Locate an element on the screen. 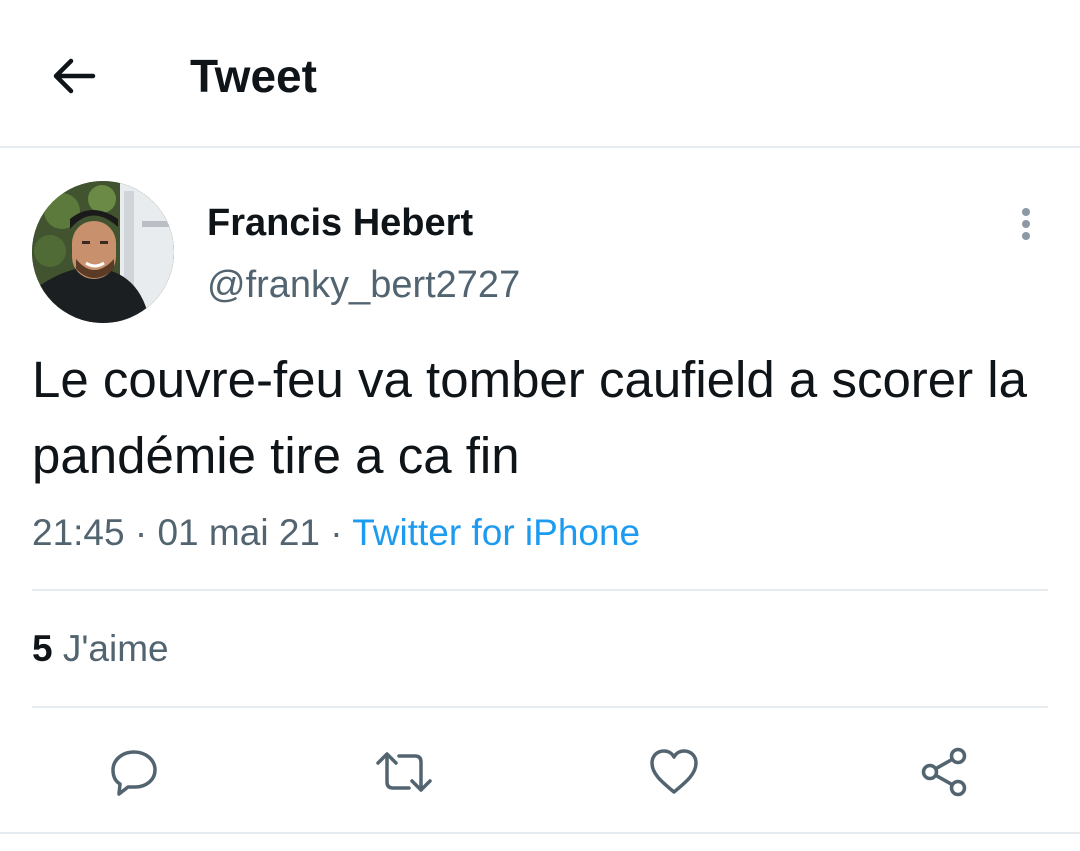 The image size is (1080, 851). tweet-source-link: Twitter for iPhone is located at coordinates (496, 532).